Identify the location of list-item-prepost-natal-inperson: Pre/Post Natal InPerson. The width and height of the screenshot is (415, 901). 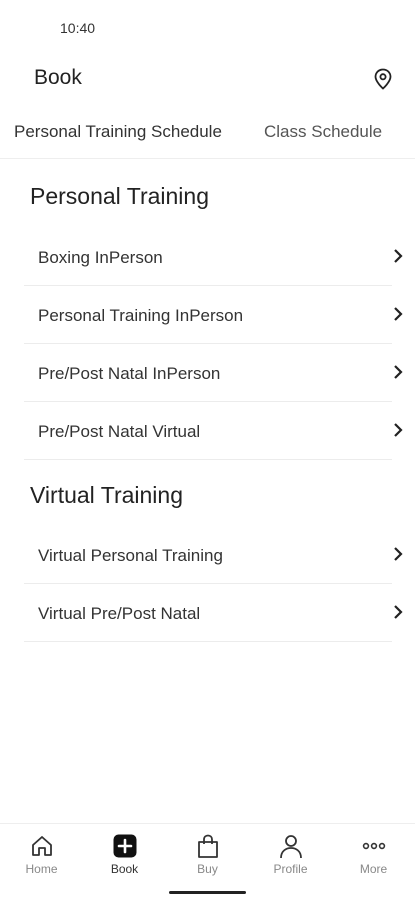
(213, 373).